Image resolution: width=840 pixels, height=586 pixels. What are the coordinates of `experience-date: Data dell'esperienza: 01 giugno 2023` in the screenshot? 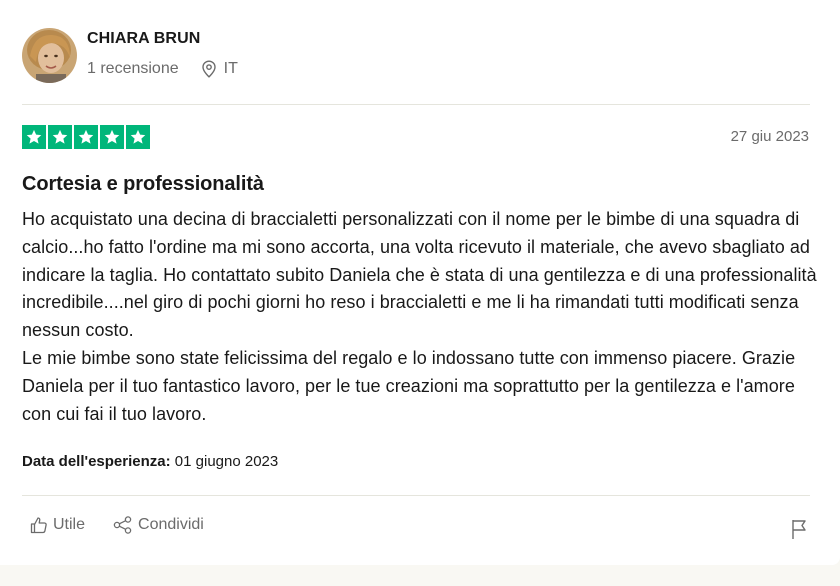 It's located at (150, 461).